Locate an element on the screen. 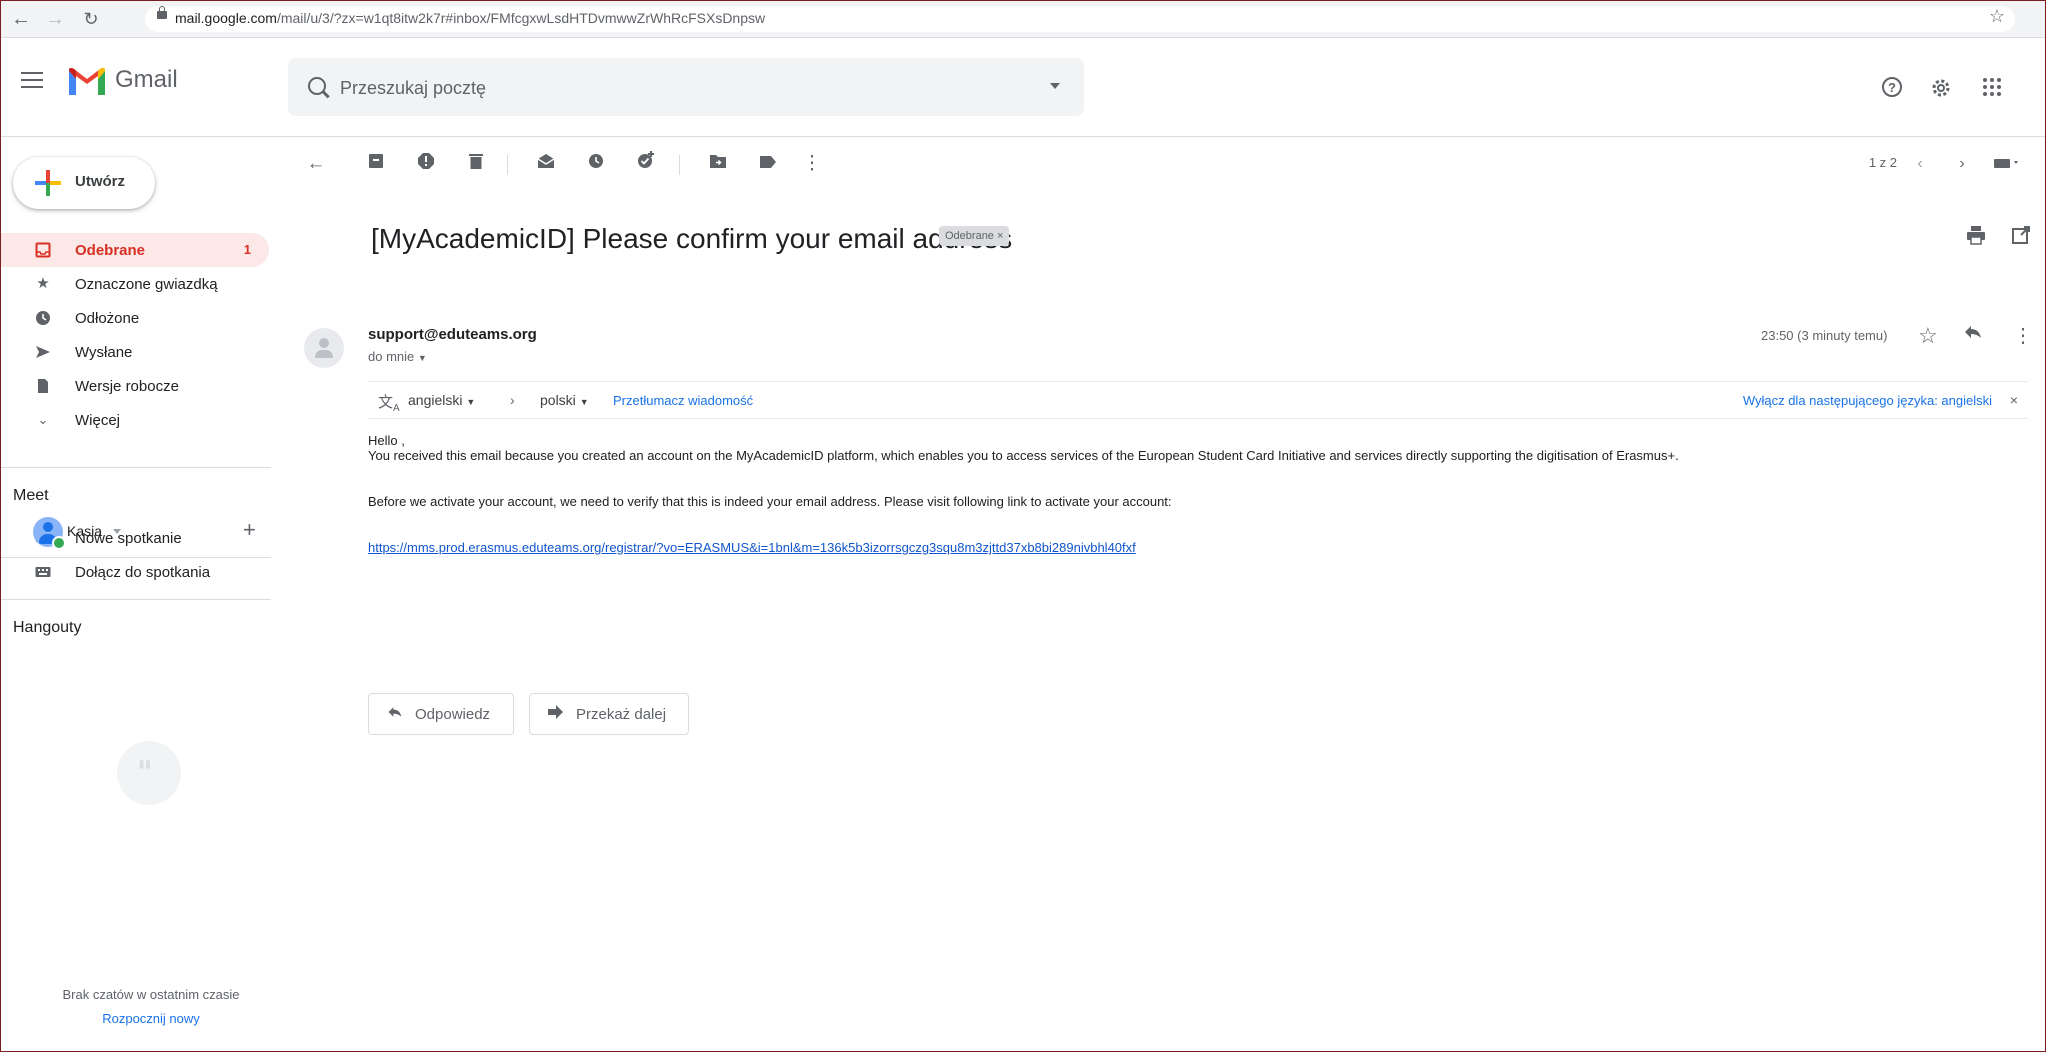 The width and height of the screenshot is (2048, 1054). clock-icon is located at coordinates (43, 318).